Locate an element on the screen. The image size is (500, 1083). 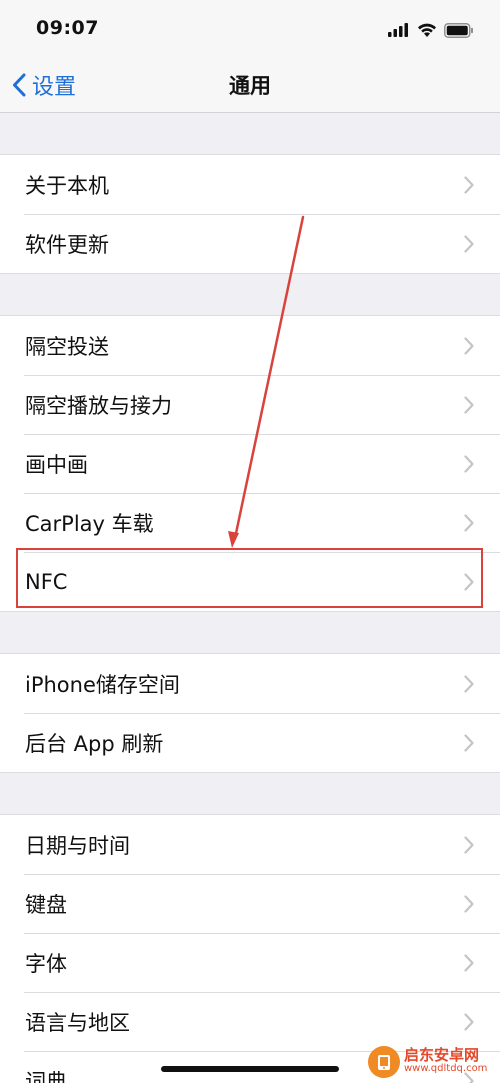
row-label: iPhone储存空间 is located at coordinates (102, 684).